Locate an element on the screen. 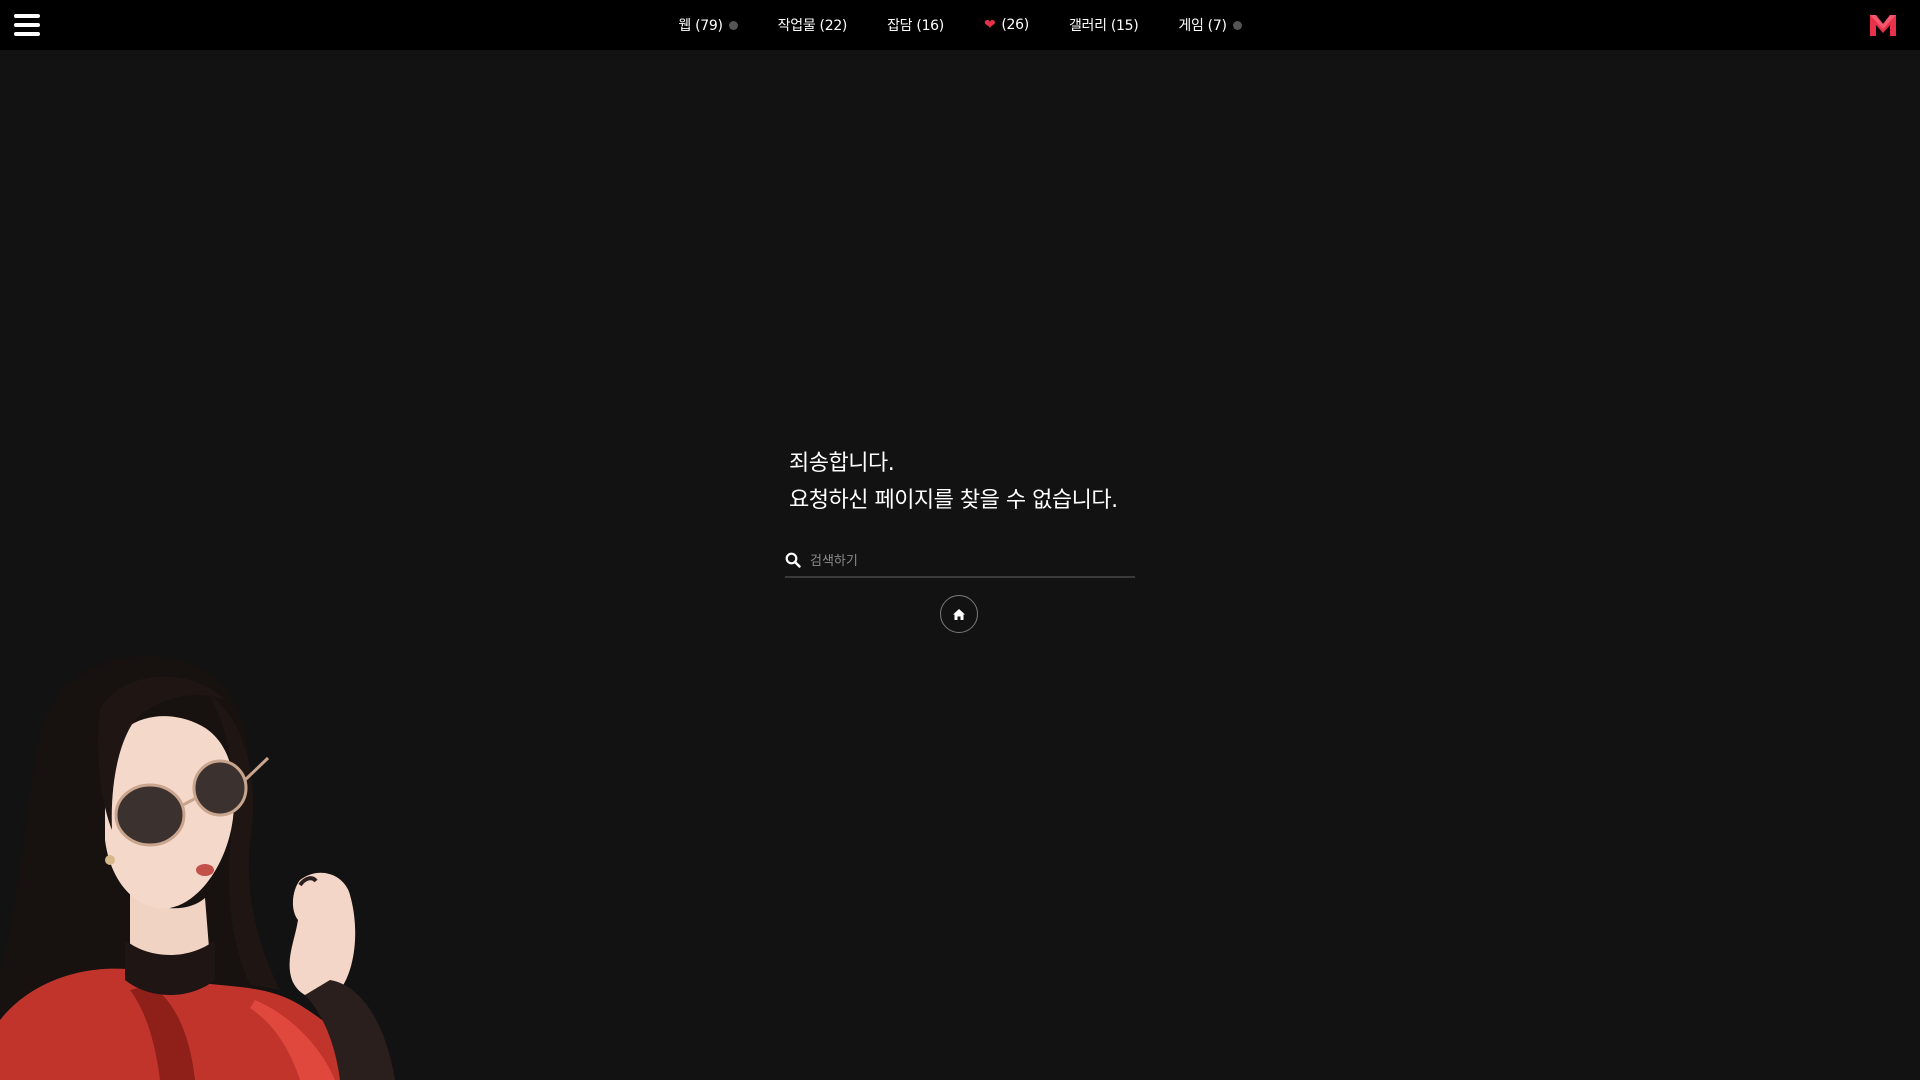 The height and width of the screenshot is (1080, 1920). home-icon is located at coordinates (959, 614).